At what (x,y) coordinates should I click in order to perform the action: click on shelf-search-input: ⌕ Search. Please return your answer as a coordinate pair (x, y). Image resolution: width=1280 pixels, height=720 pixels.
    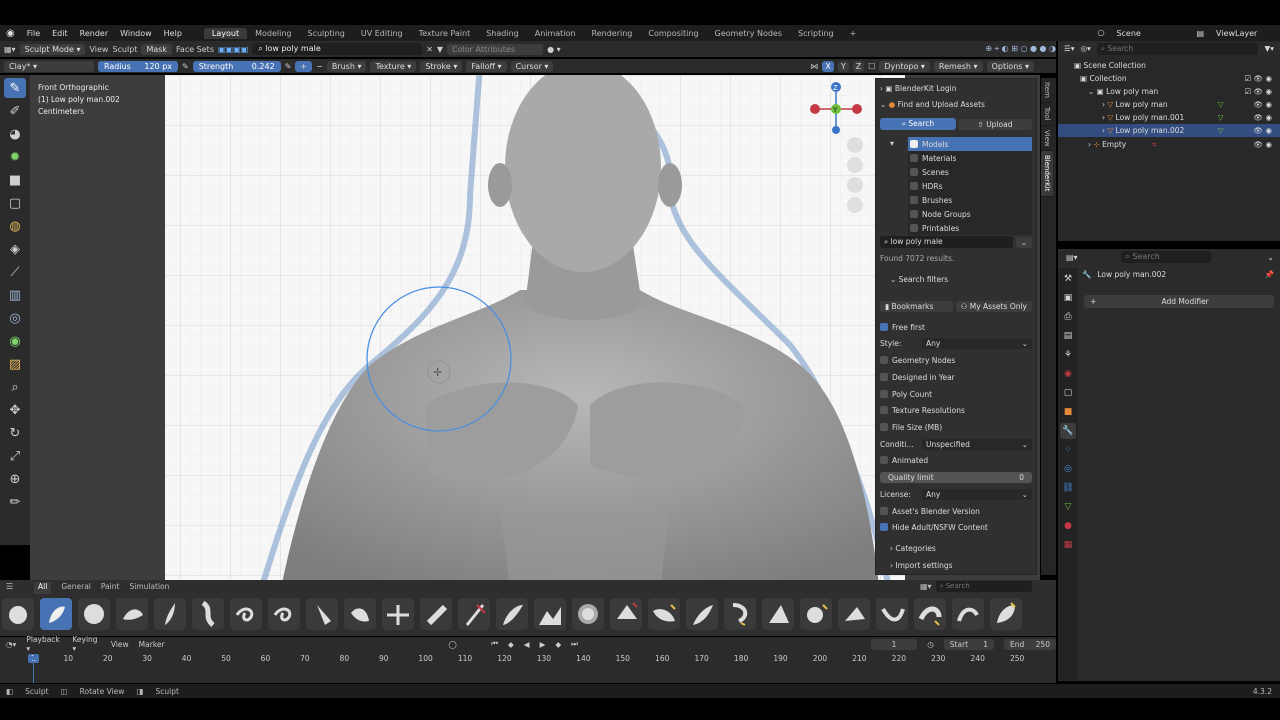
    Looking at the image, I should click on (983, 586).